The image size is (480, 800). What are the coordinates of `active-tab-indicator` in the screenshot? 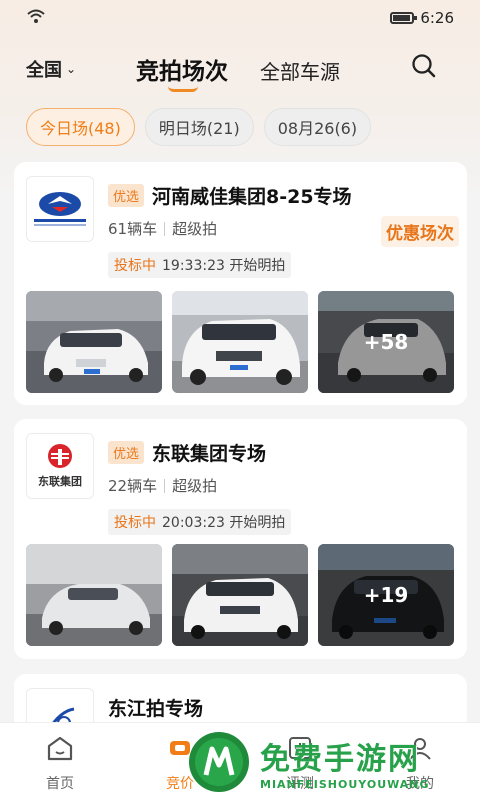 It's located at (183, 89).